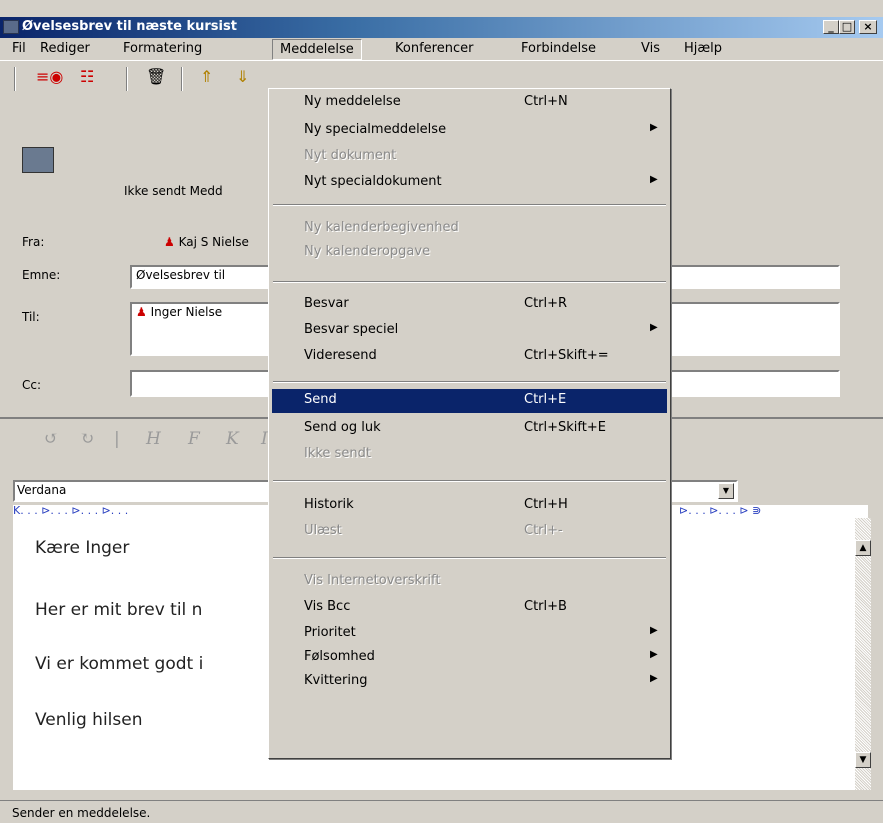  Describe the element at coordinates (81, 813) in the screenshot. I see `status-text: Sender en meddelelse.` at that location.